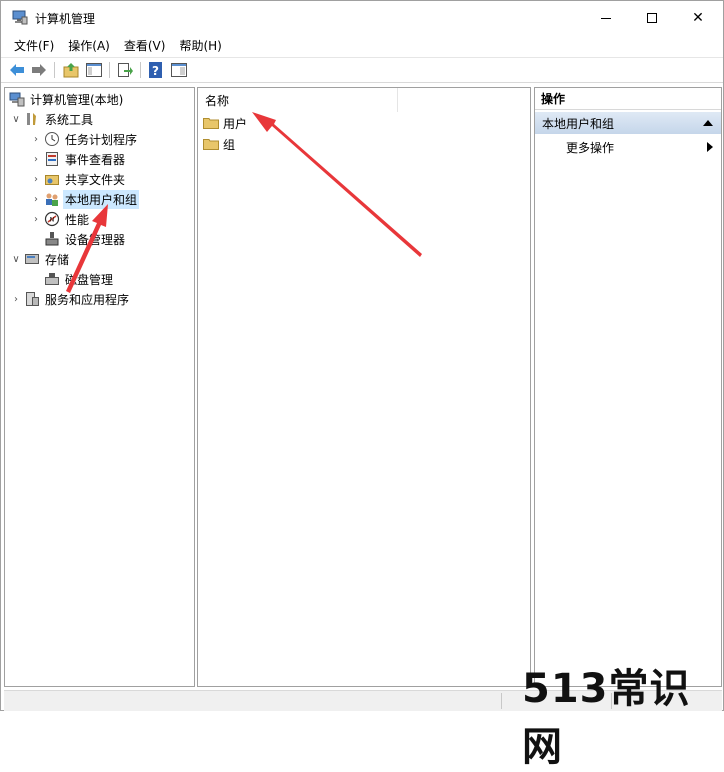 The width and height of the screenshot is (724, 772). I want to click on tree-item-performance: › N 性能, so click(61, 219).